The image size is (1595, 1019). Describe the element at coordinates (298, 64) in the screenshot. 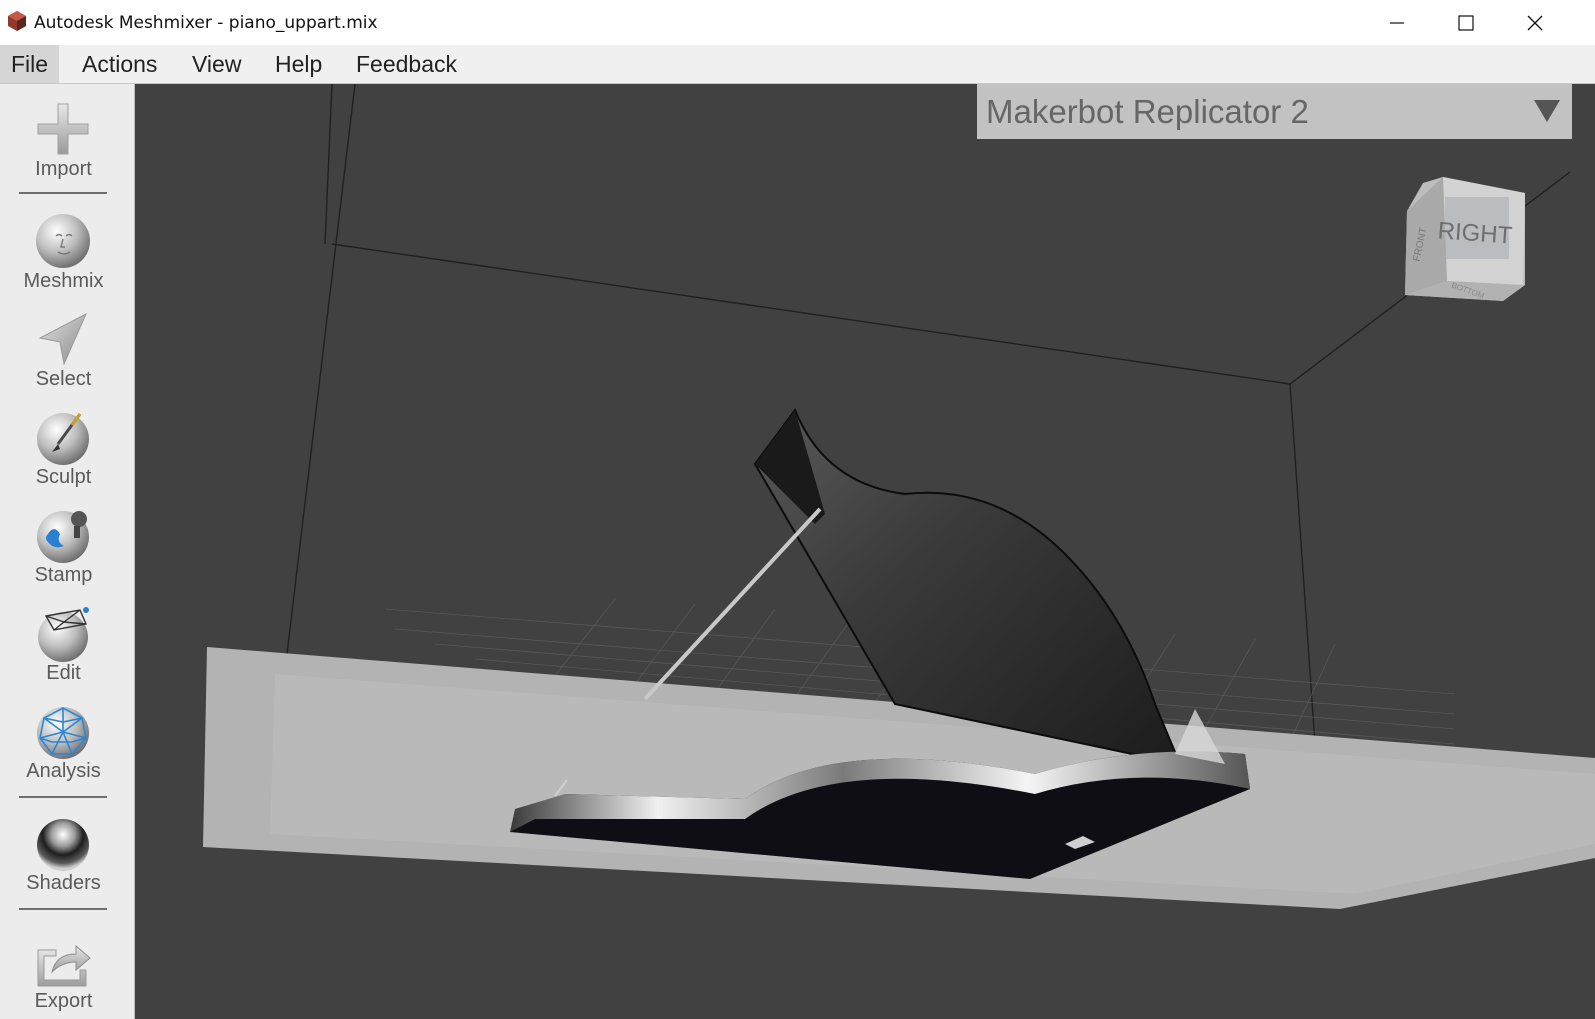

I see `menu-help: Help` at that location.